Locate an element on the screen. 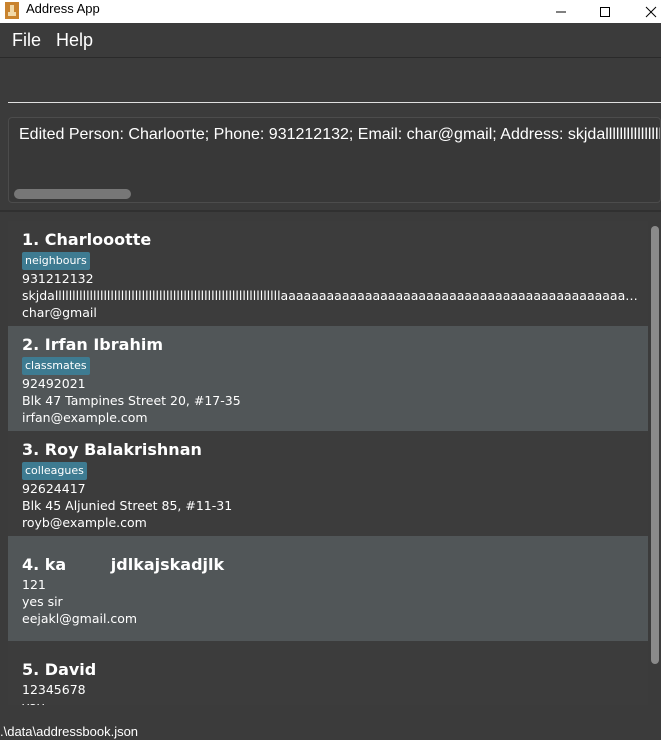  status-bar: .\data\addressbook.json is located at coordinates (330, 731).